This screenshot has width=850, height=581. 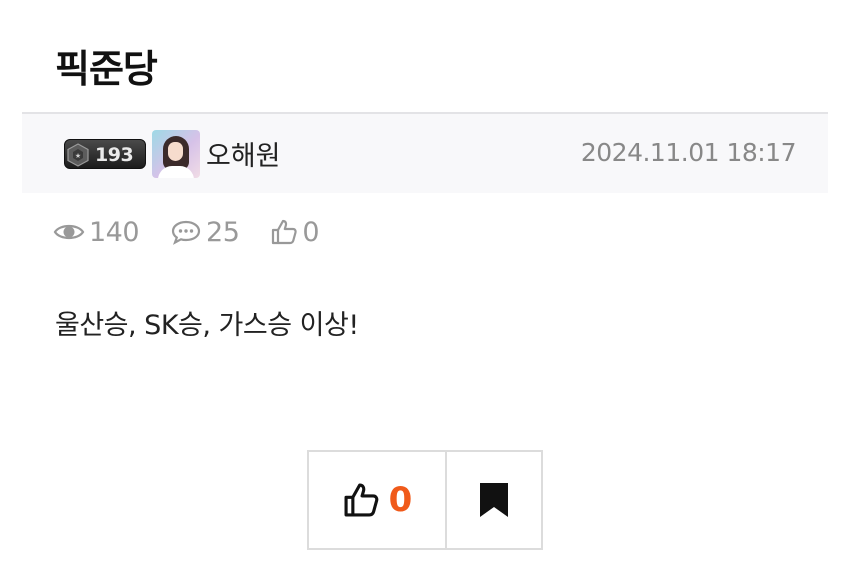 I want to click on post-stats: 140 25 0, so click(x=201, y=232).